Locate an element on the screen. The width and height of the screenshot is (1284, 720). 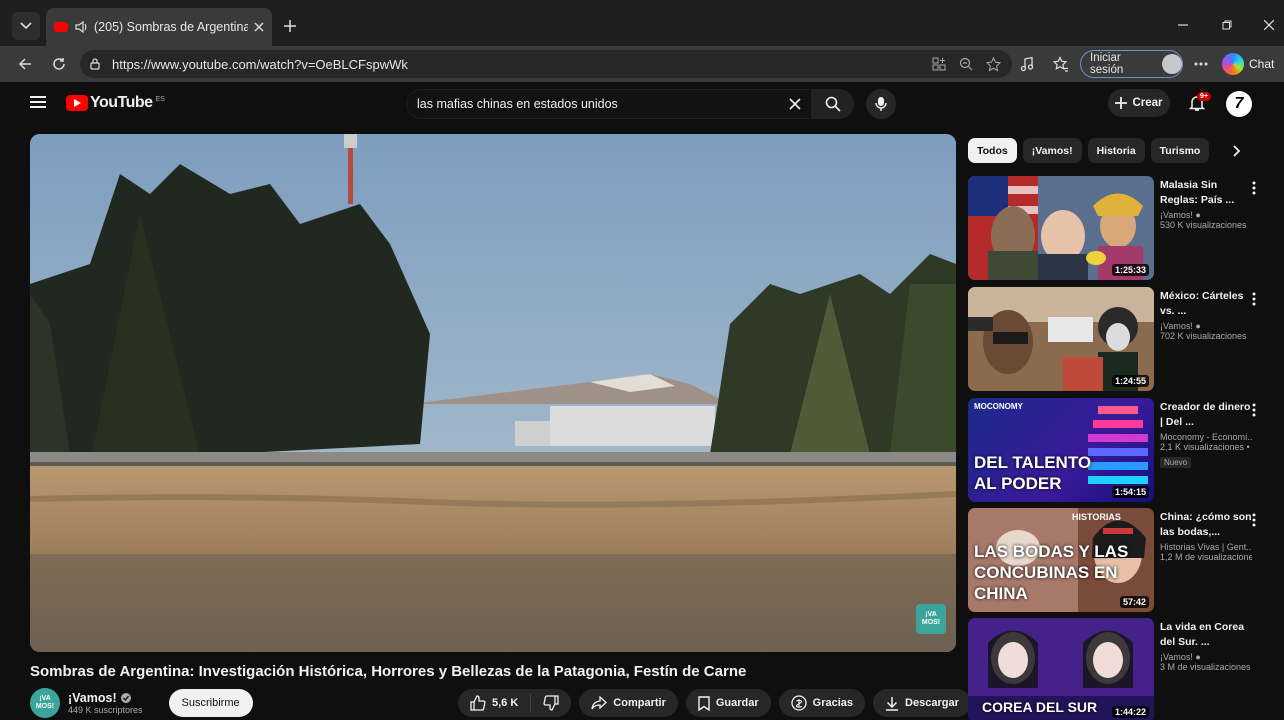
thumbnail-caption: DEL TALENTO AL PODER is located at coordinates (1033, 473).